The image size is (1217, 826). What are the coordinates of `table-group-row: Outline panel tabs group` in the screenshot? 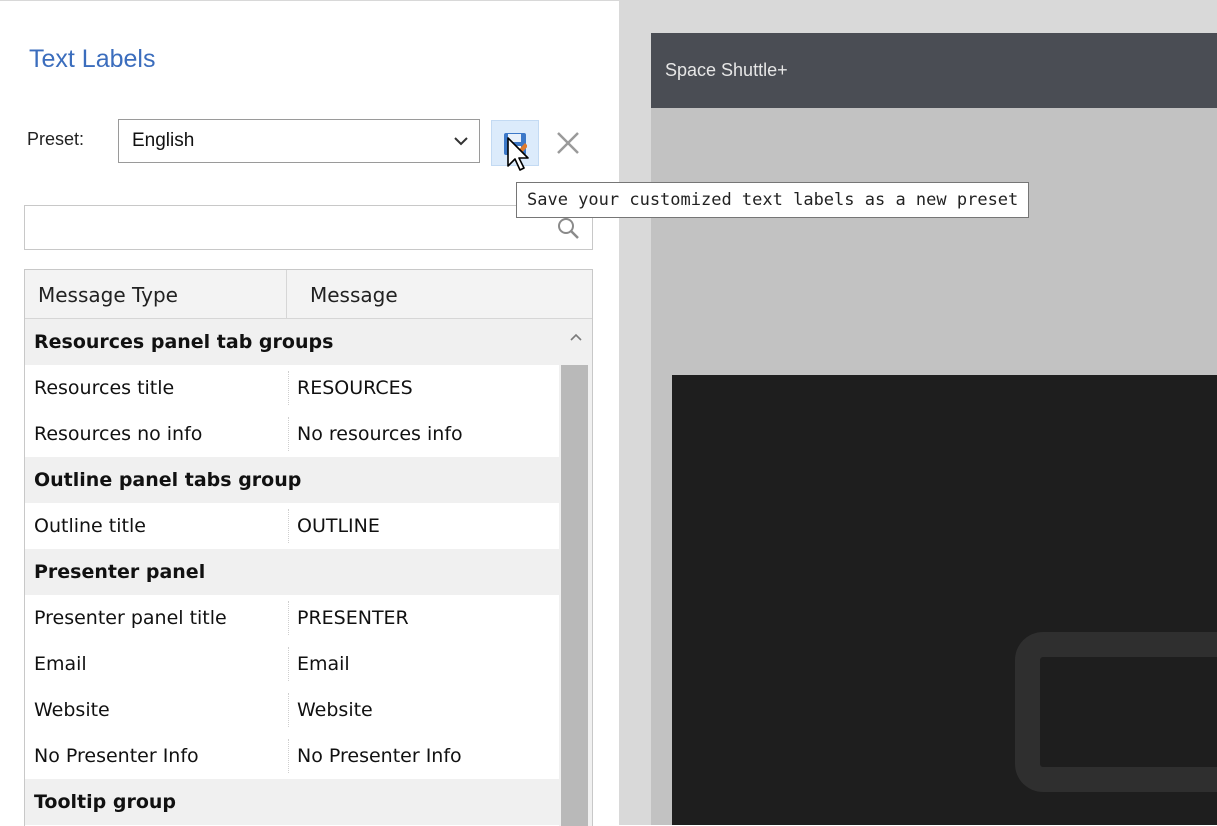 It's located at (292, 480).